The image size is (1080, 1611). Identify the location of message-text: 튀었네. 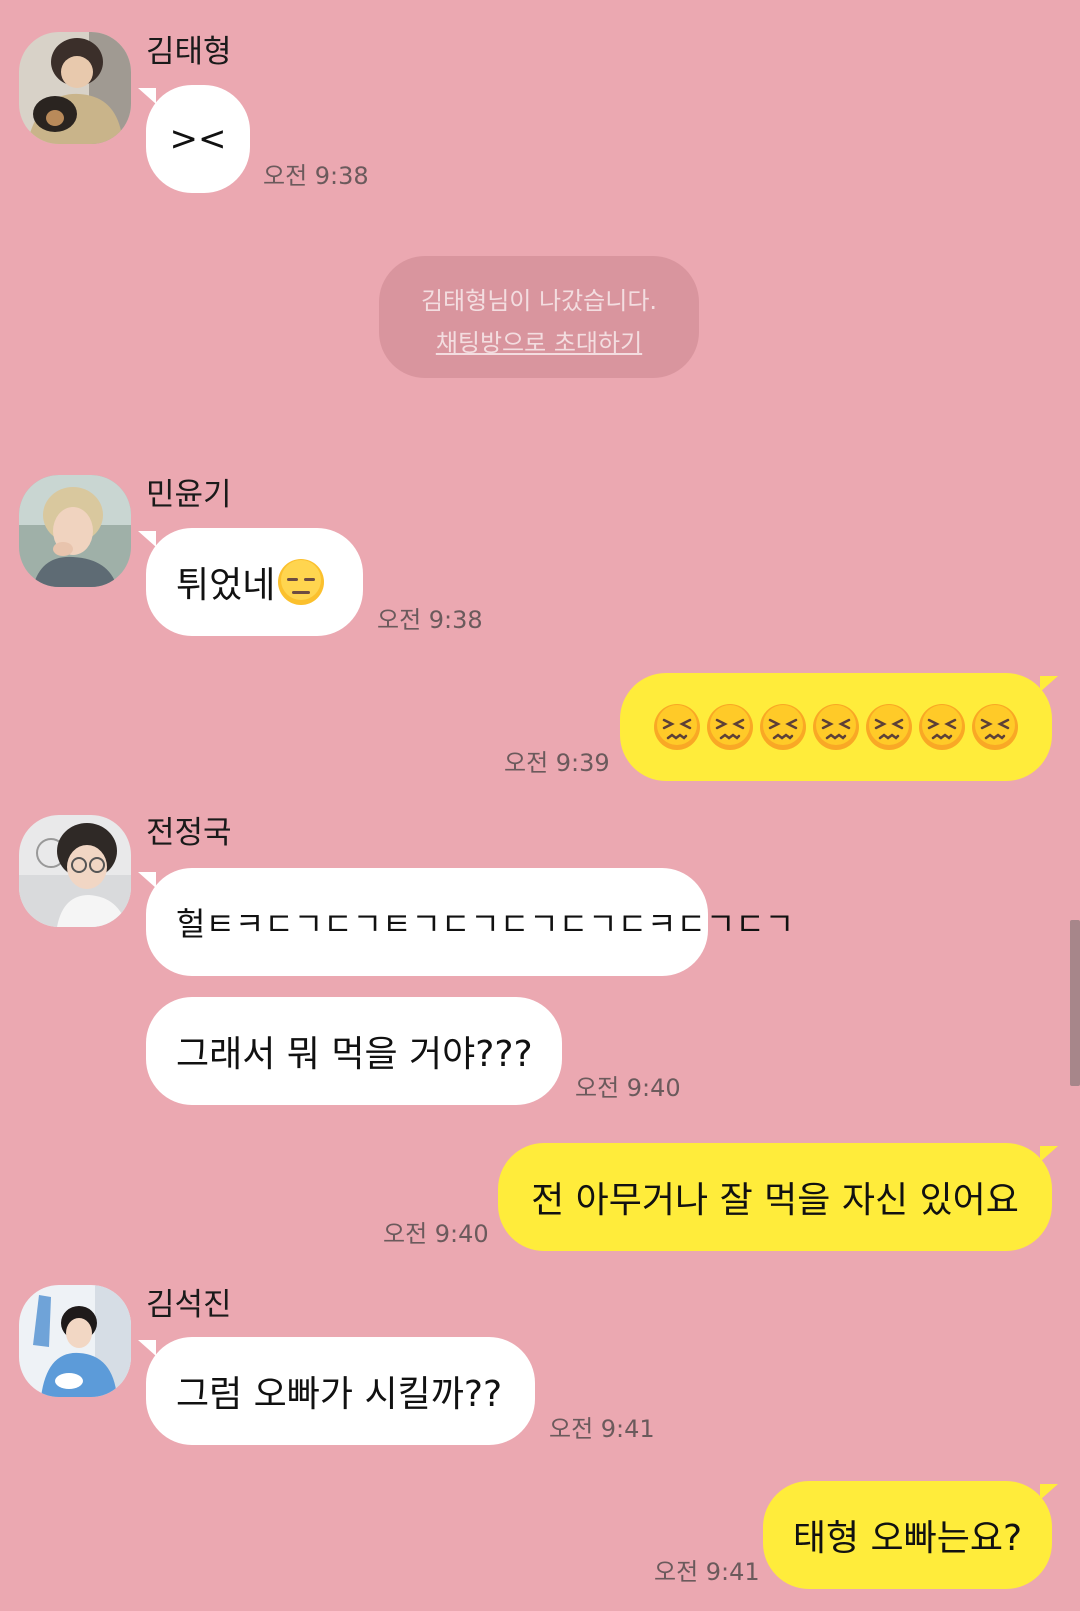
(226, 585).